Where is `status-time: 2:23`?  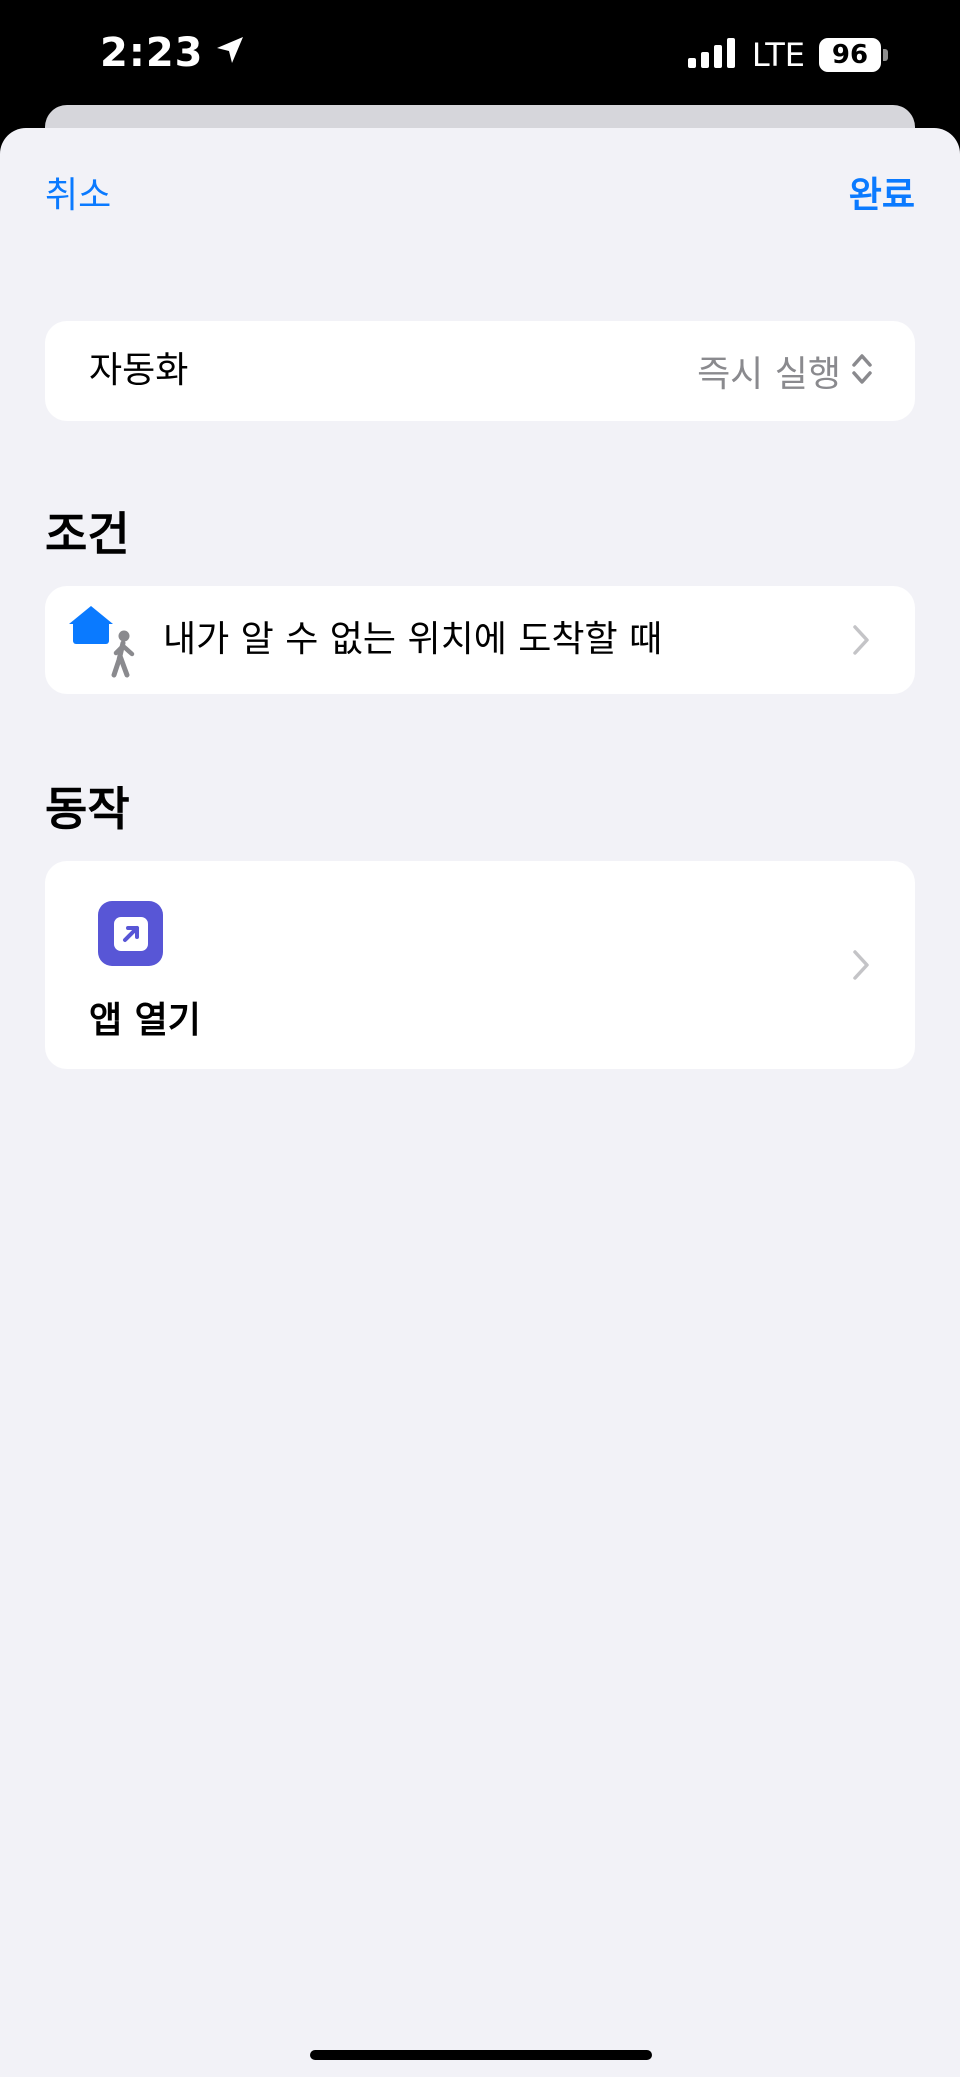 status-time: 2:23 is located at coordinates (152, 53).